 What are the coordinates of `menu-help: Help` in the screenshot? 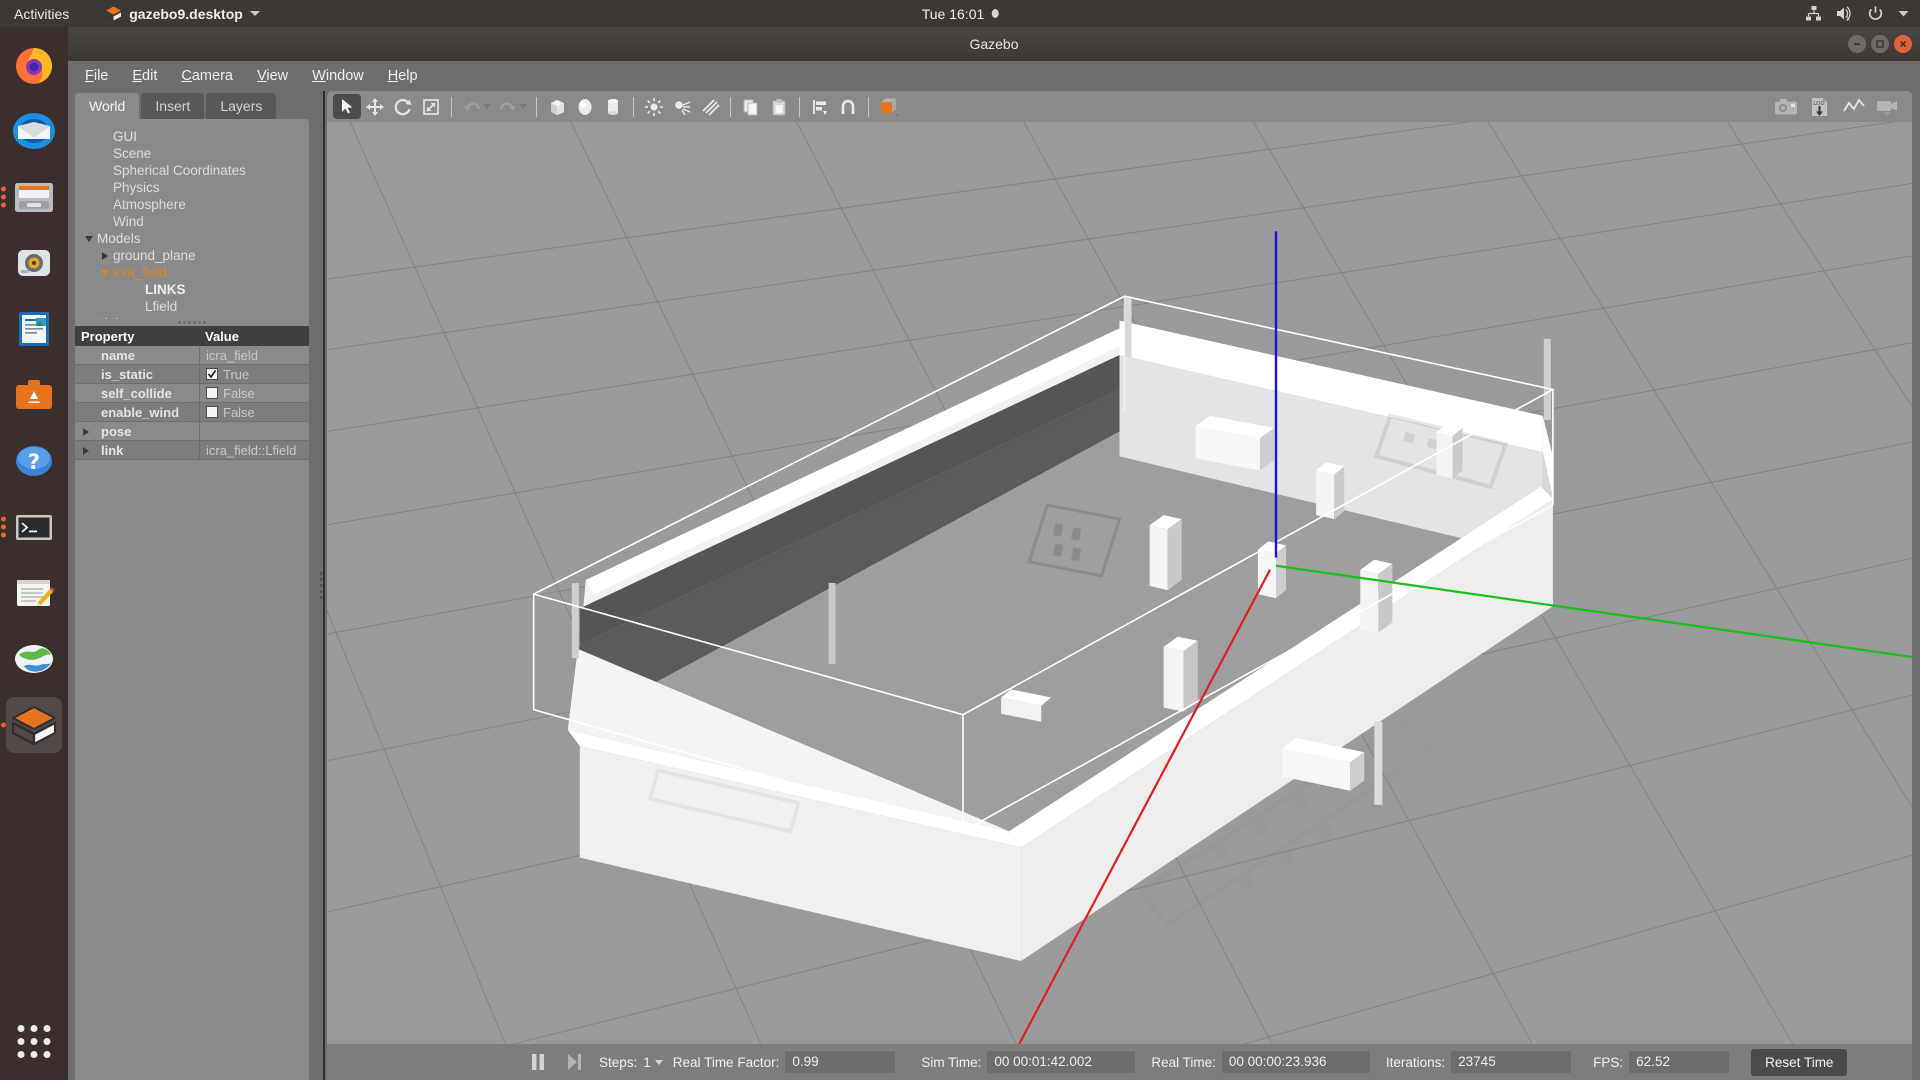 It's located at (403, 76).